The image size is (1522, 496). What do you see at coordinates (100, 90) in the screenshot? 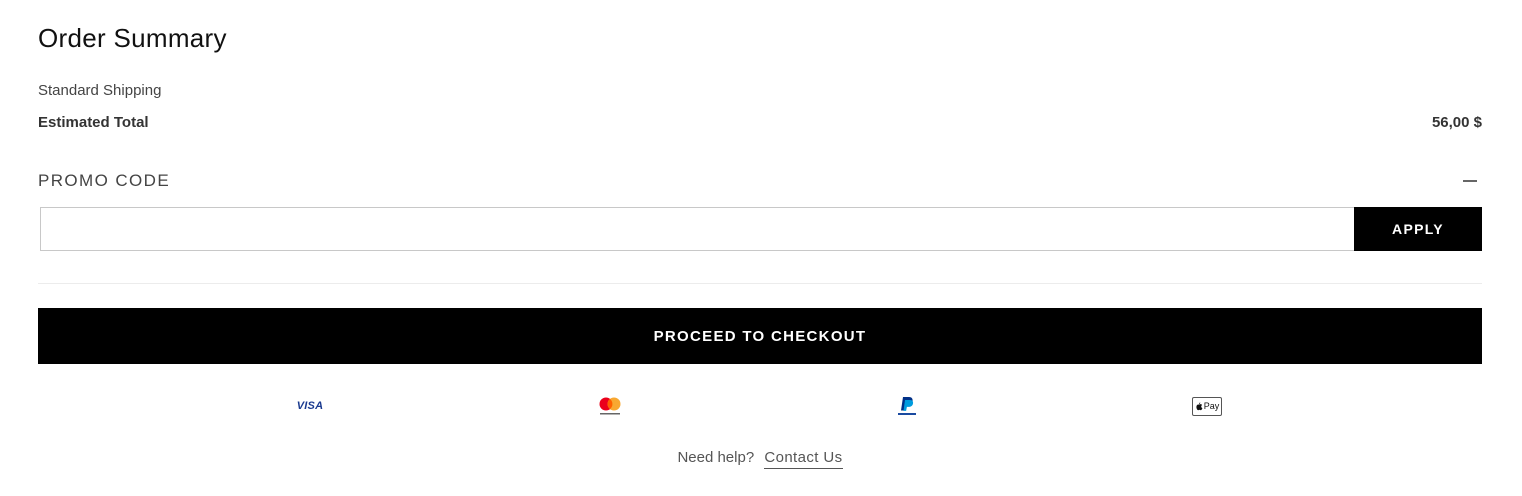
I see `shipping-label: Standard Shipping` at bounding box center [100, 90].